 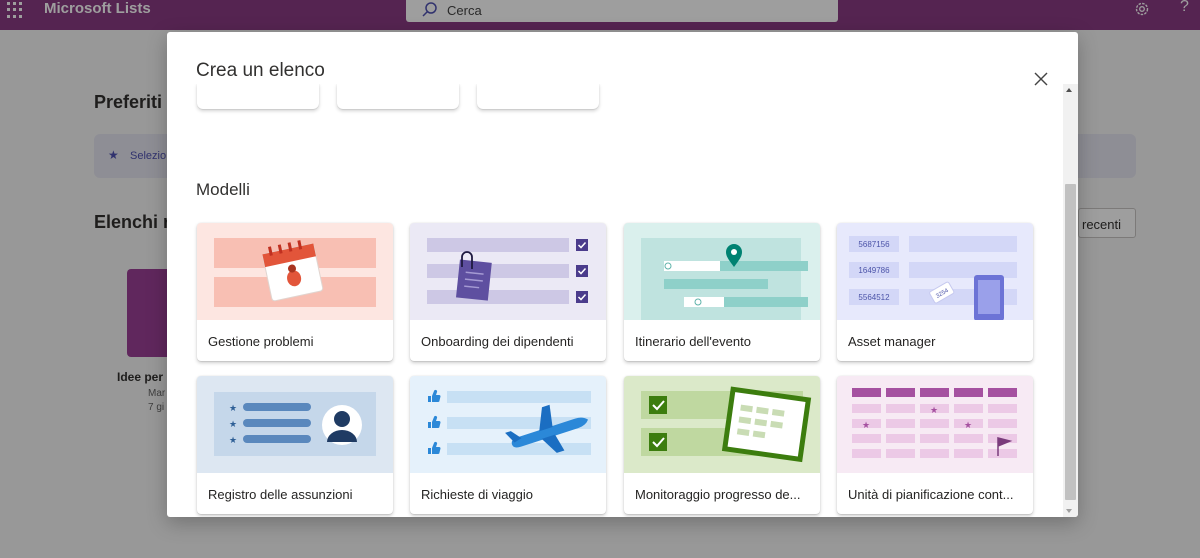 I want to click on content-scheduler-illustration: ★ ★ ★, so click(x=935, y=424).